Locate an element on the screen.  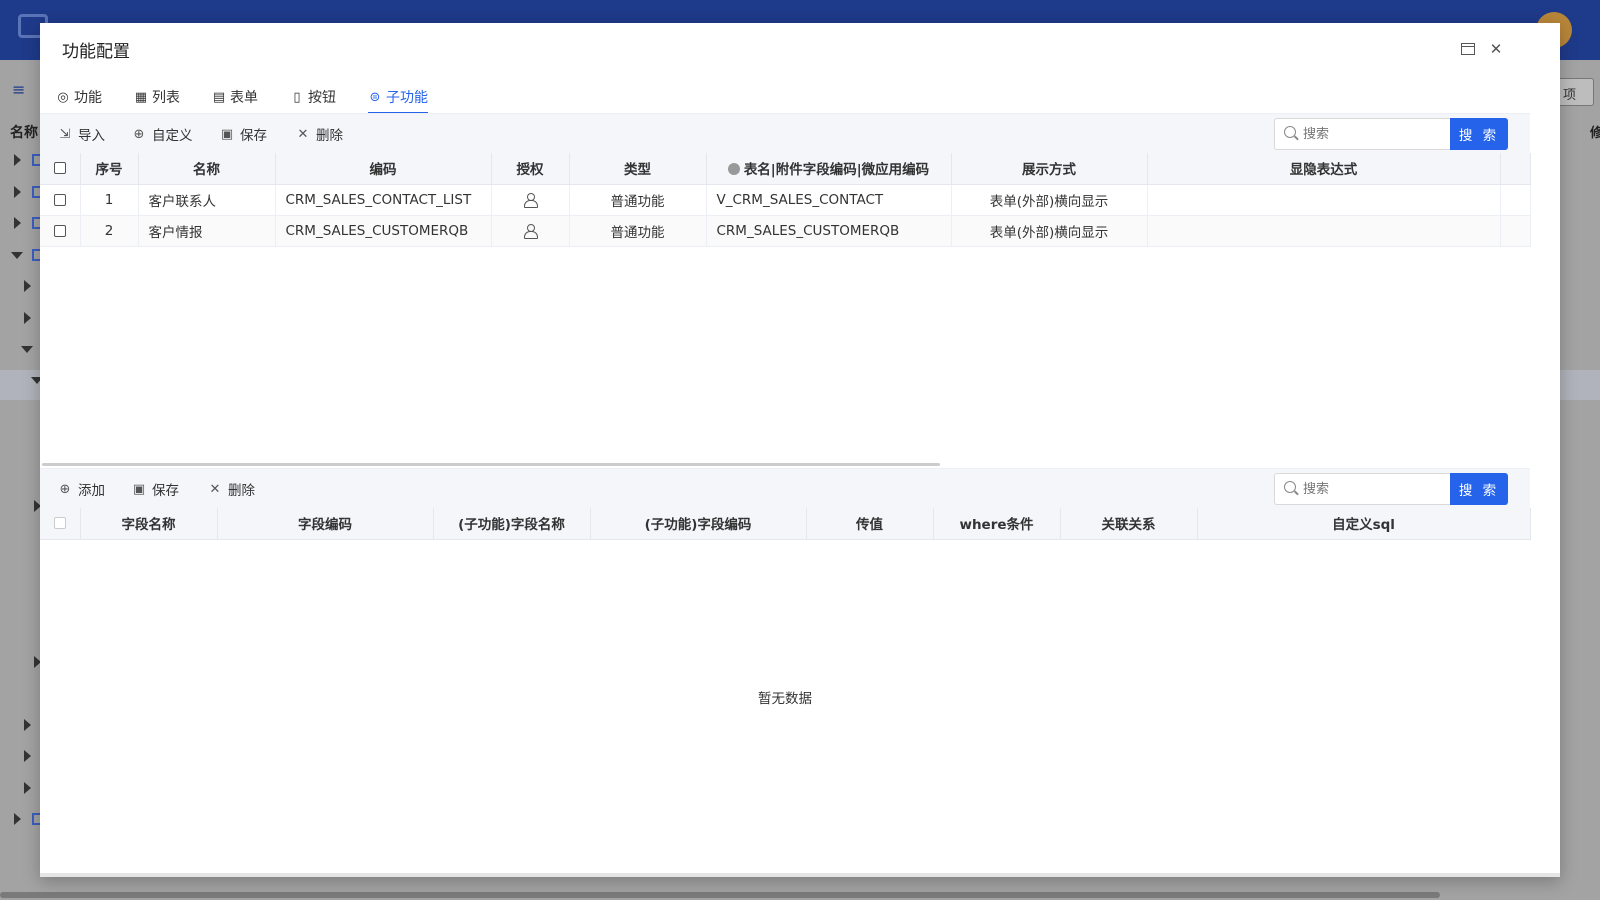
background-scrollbar is located at coordinates (720, 895).